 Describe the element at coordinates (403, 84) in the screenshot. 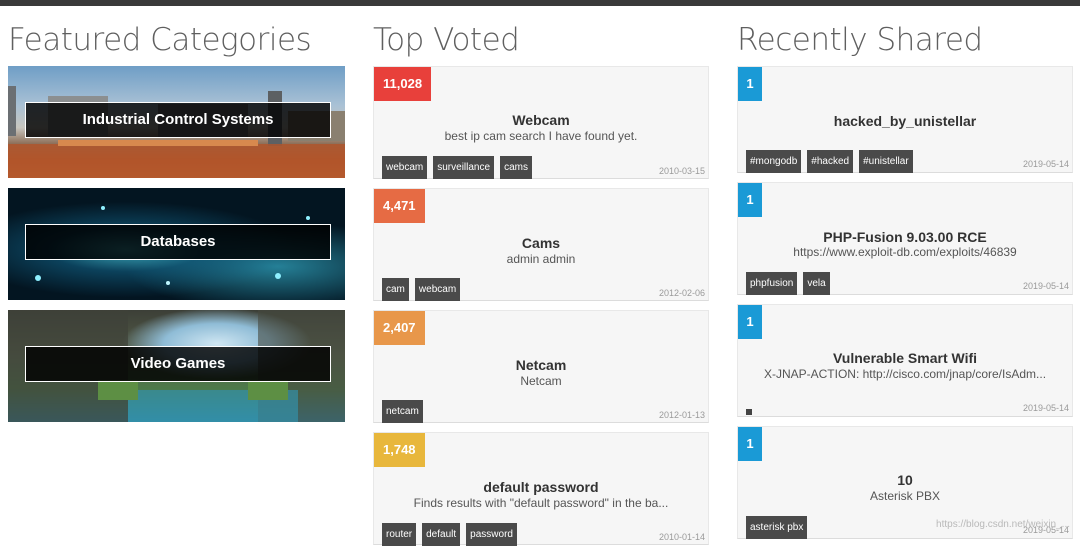

I see `vote-count-badge: 11,028` at that location.